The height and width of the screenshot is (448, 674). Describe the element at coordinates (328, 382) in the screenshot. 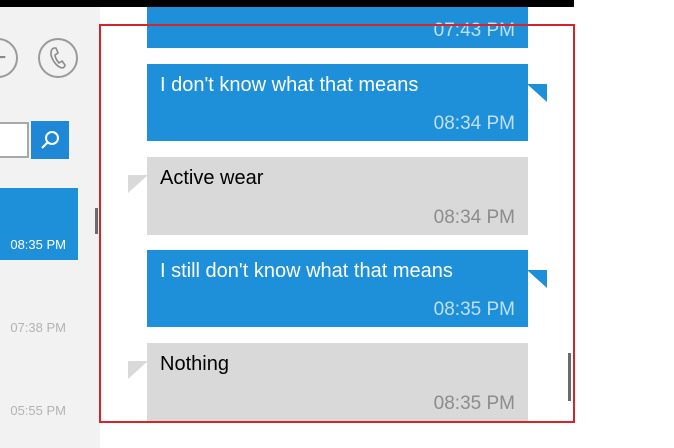

I see `message-incoming: Nothing 08:35 PM` at that location.